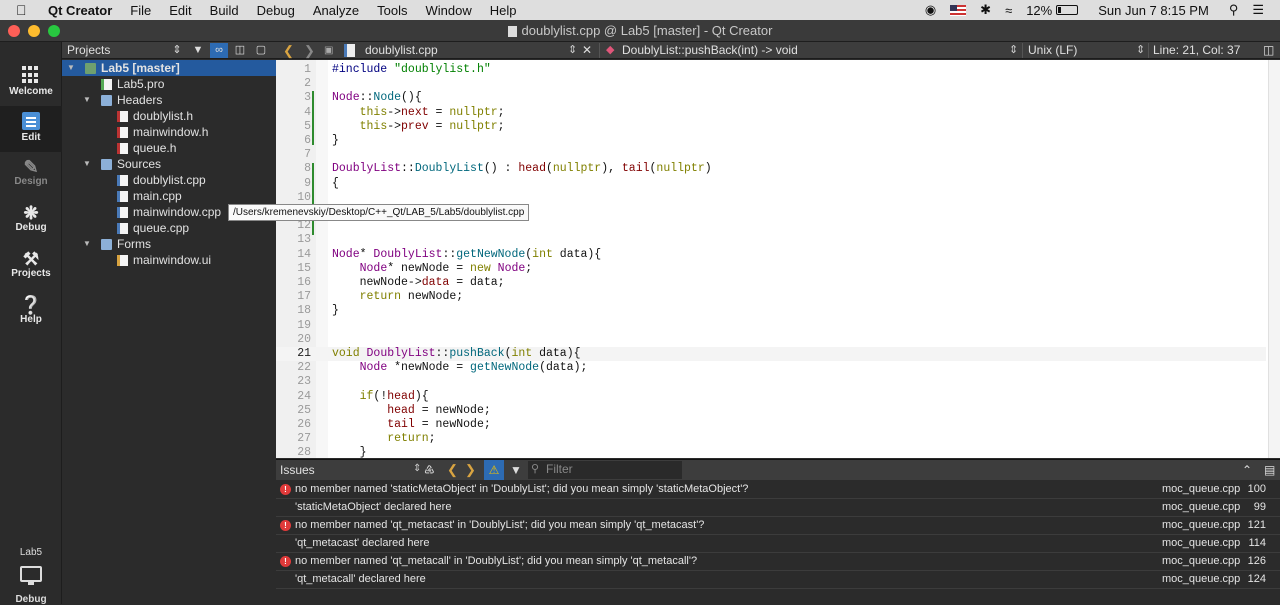 The width and height of the screenshot is (1280, 605). What do you see at coordinates (383, 439) in the screenshot?
I see `code-text: return;` at bounding box center [383, 439].